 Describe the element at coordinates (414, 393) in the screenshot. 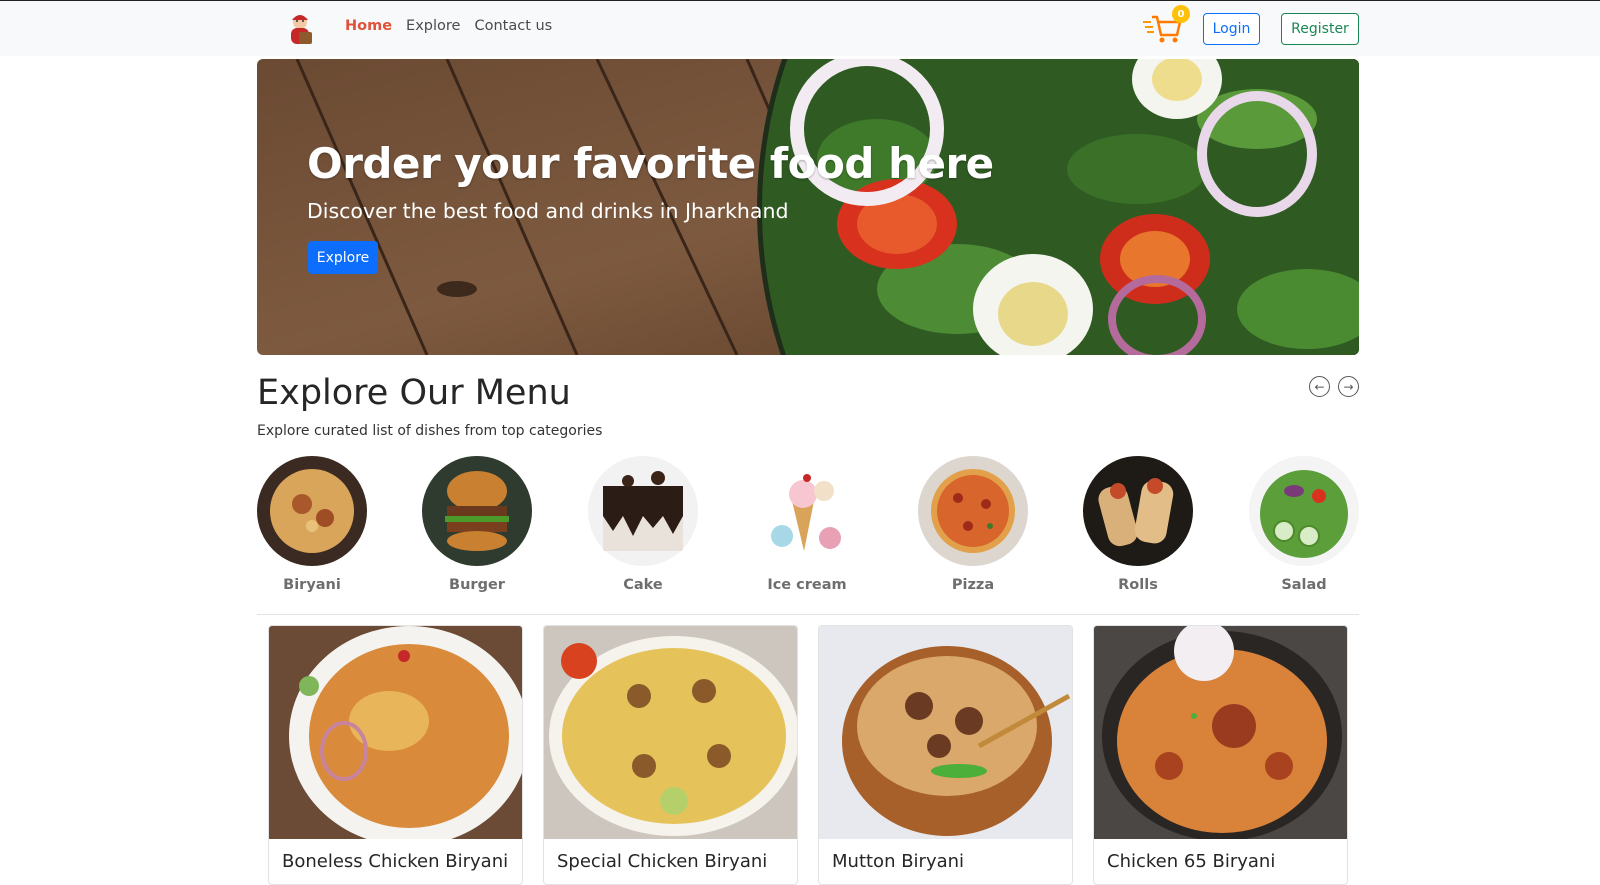

I see `menu-title: Explore Our Menu` at that location.